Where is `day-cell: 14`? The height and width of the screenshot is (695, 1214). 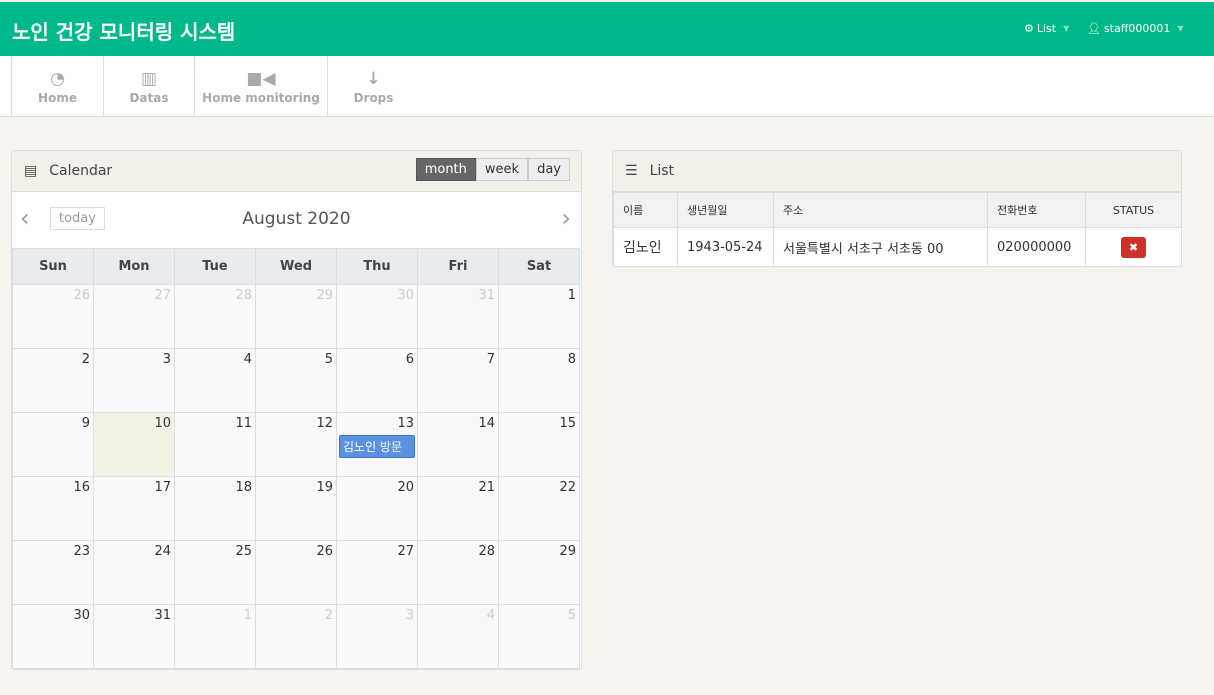 day-cell: 14 is located at coordinates (458, 444).